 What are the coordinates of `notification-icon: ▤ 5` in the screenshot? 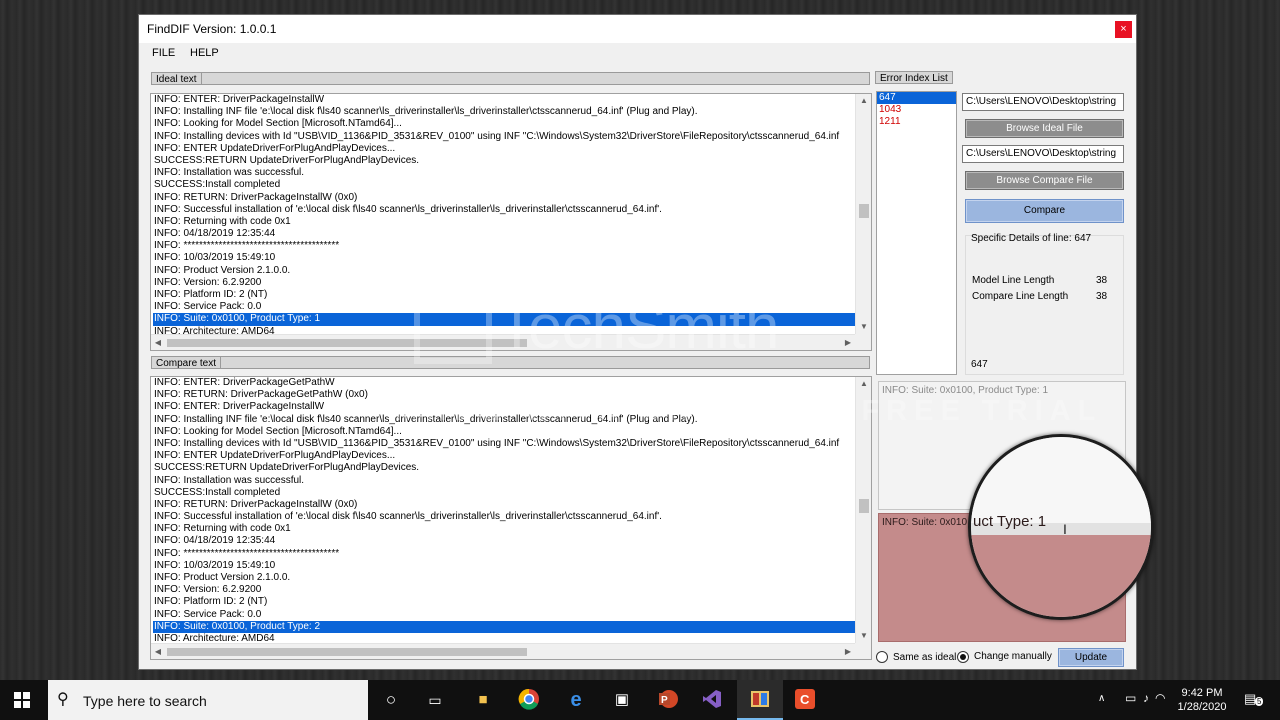 It's located at (1254, 705).